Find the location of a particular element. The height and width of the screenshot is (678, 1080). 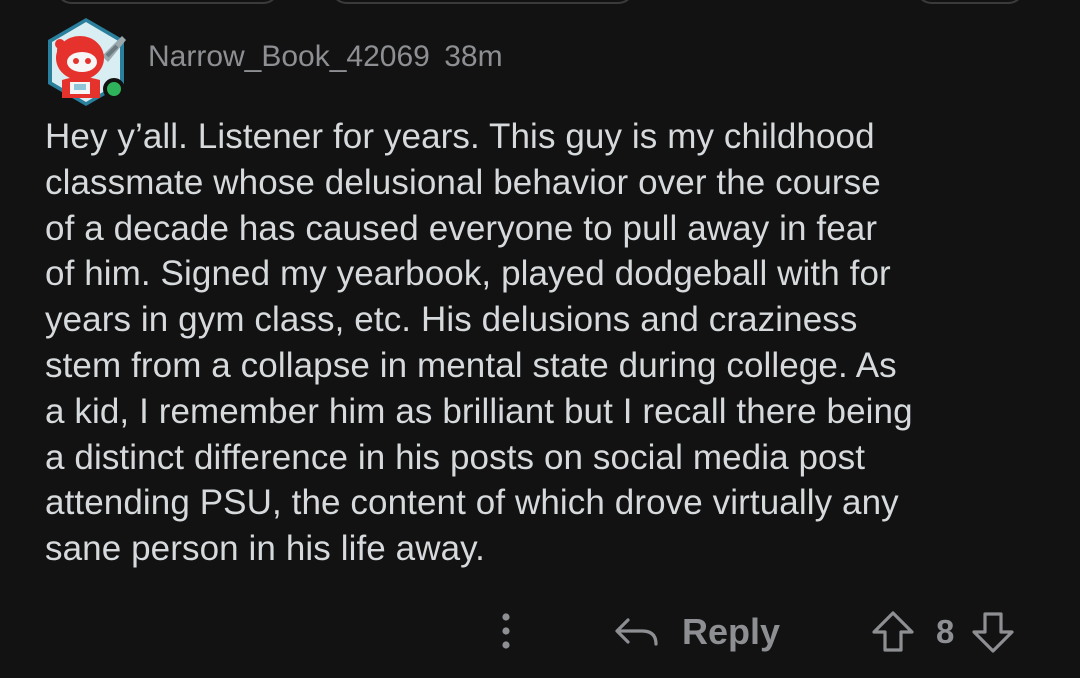

vote-control: 8 is located at coordinates (943, 632).